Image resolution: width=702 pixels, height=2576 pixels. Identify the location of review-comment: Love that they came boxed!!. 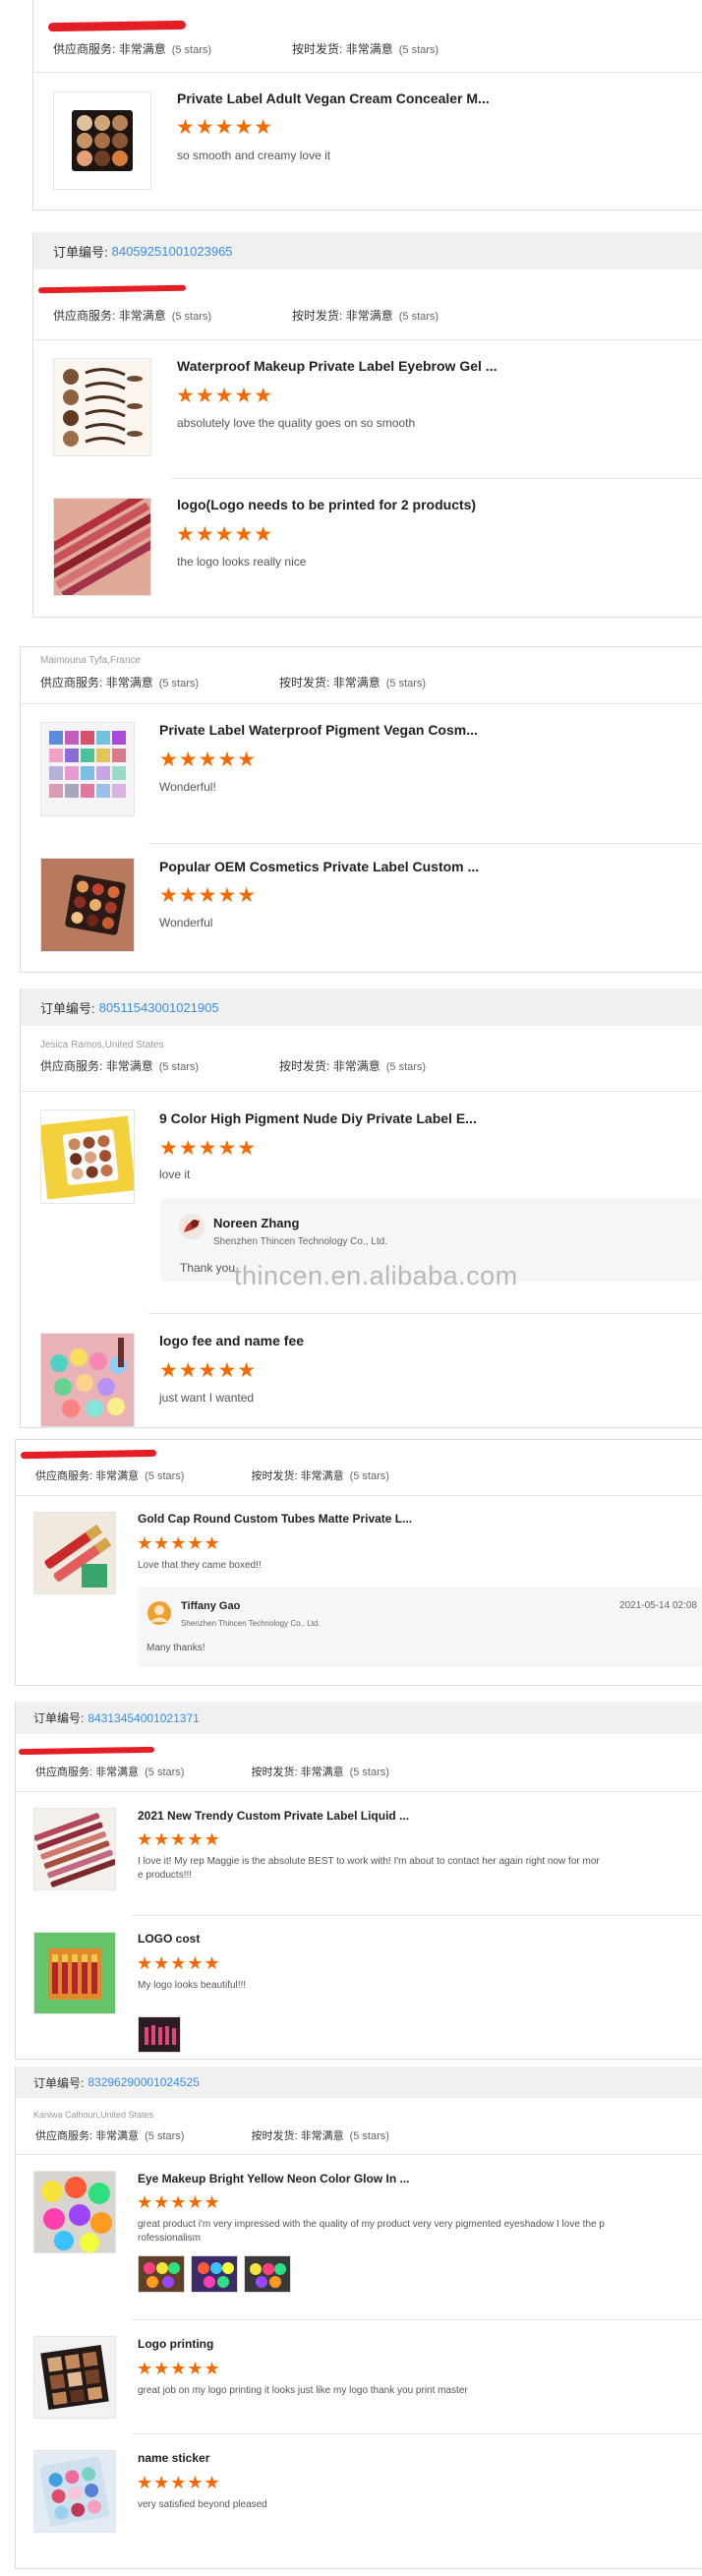
(200, 1565).